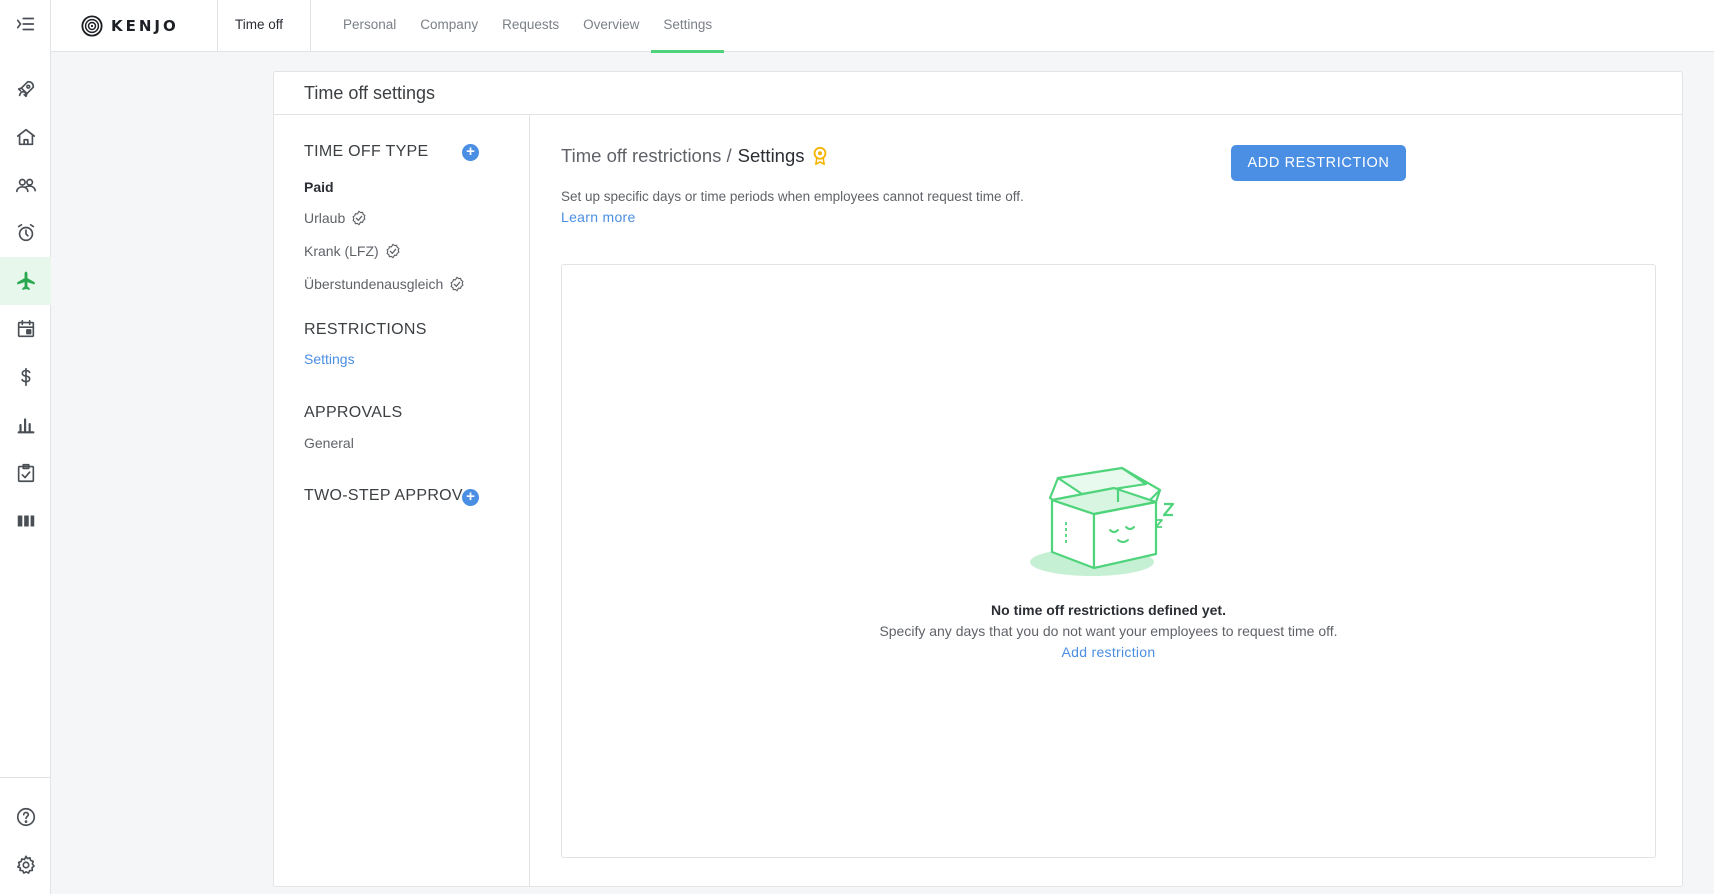 This screenshot has width=1714, height=894. What do you see at coordinates (470, 497) in the screenshot?
I see `add-two-step-approval-icon: +` at bounding box center [470, 497].